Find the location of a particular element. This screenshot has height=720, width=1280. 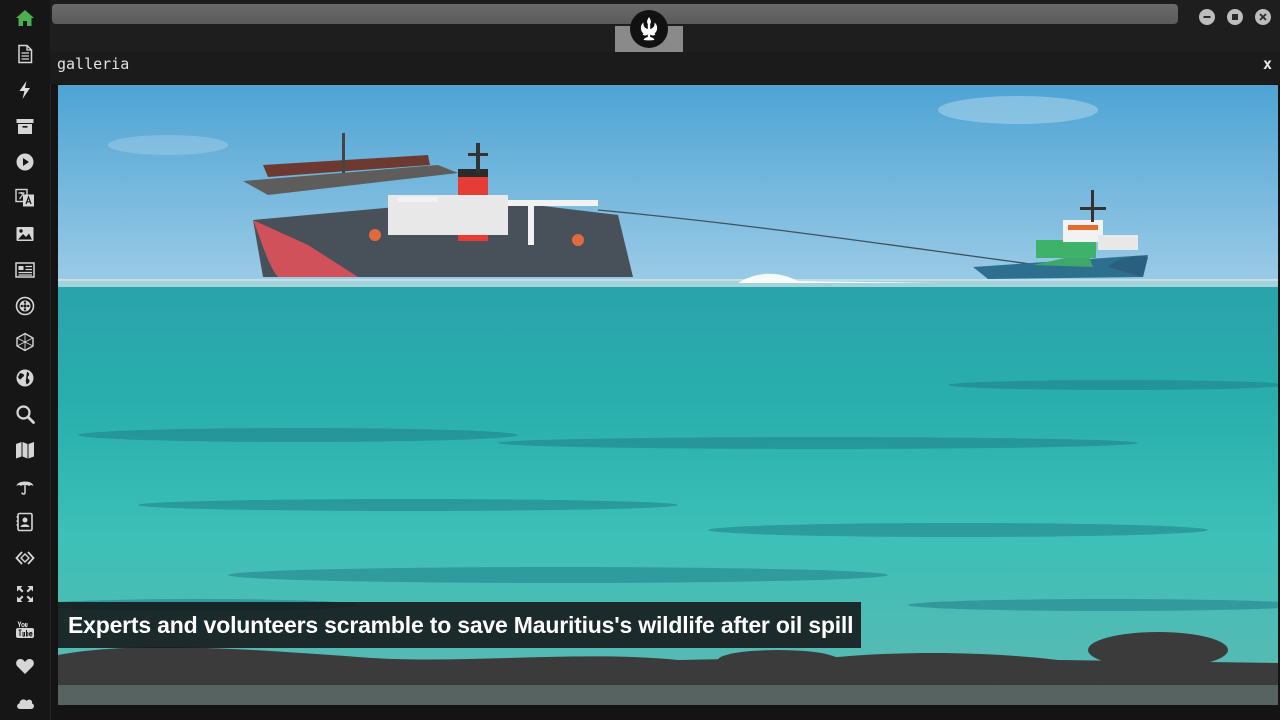

sidebar-item-code is located at coordinates (25, 558).